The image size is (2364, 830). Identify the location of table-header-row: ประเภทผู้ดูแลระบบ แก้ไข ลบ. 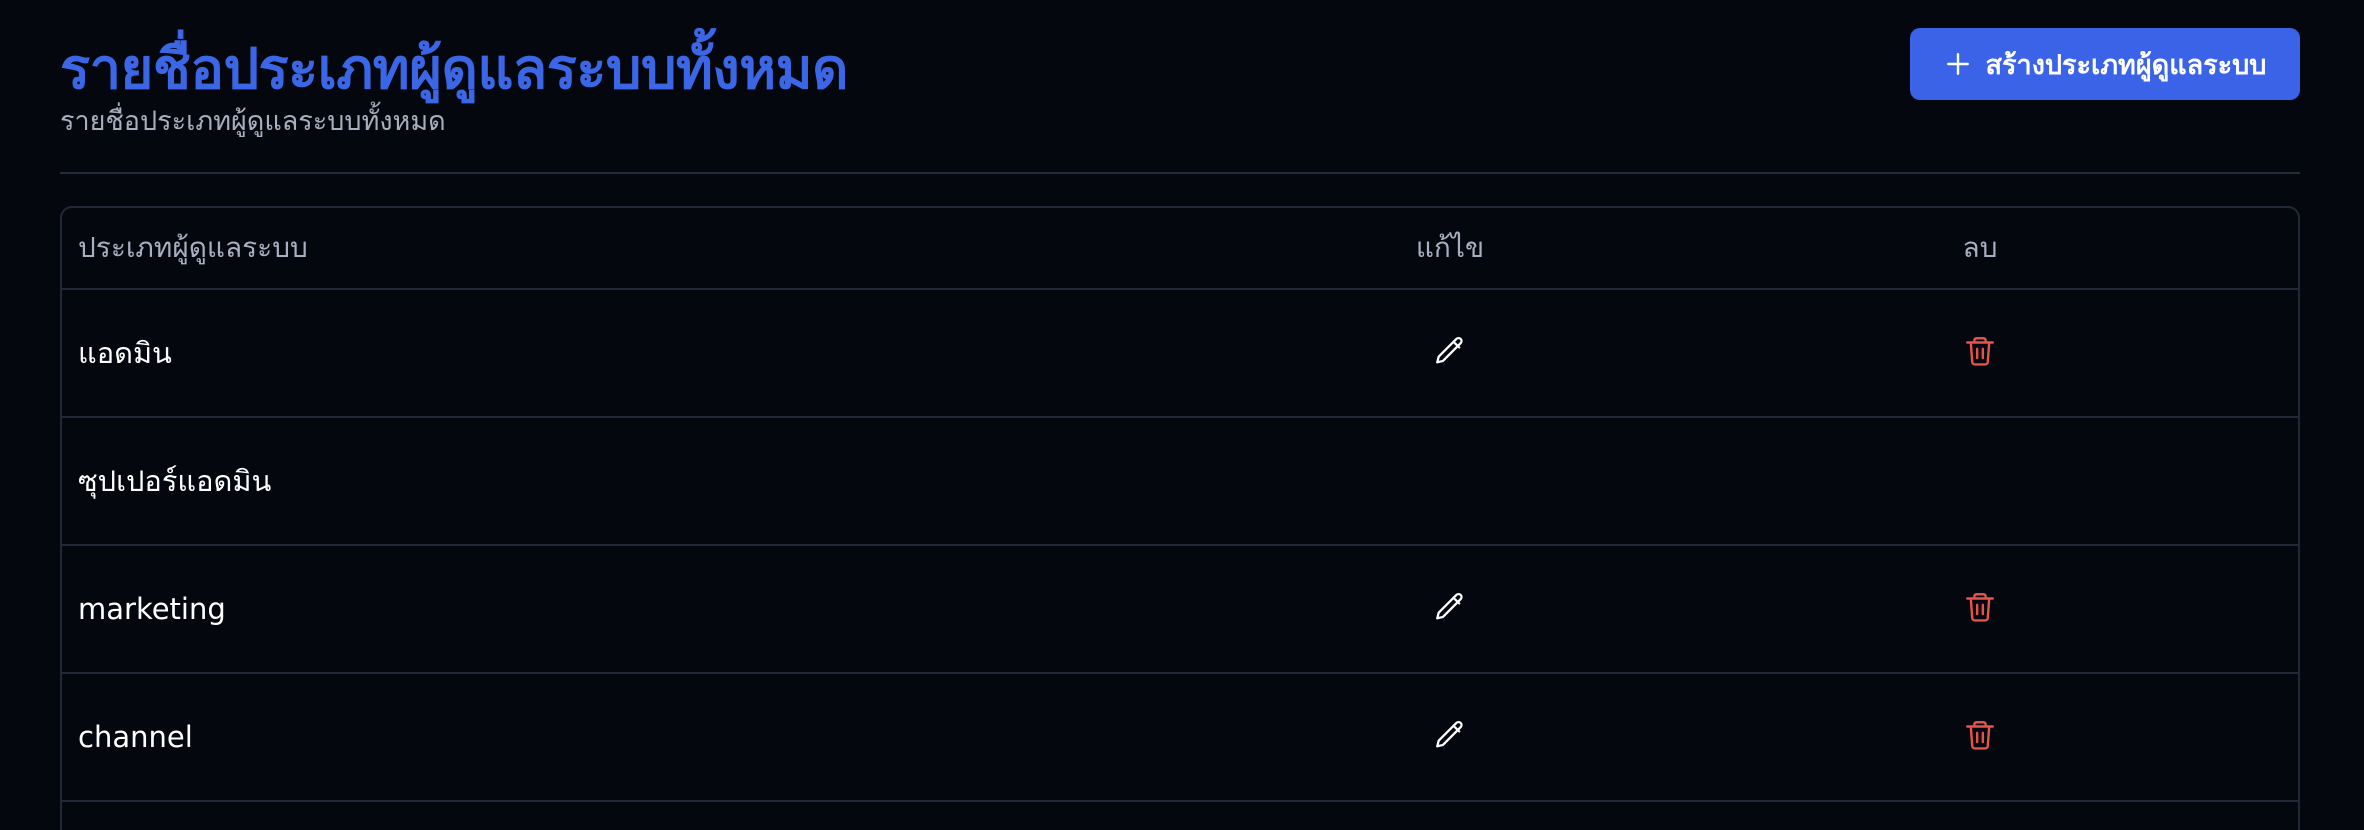
(1180, 249).